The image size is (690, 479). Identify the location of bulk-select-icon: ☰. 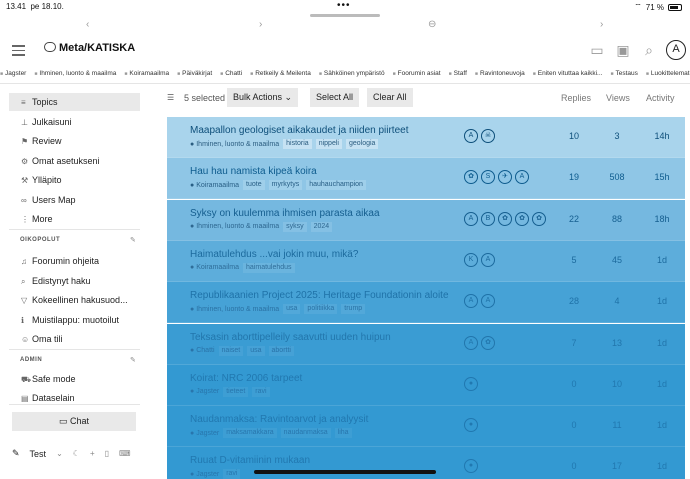
(170, 97).